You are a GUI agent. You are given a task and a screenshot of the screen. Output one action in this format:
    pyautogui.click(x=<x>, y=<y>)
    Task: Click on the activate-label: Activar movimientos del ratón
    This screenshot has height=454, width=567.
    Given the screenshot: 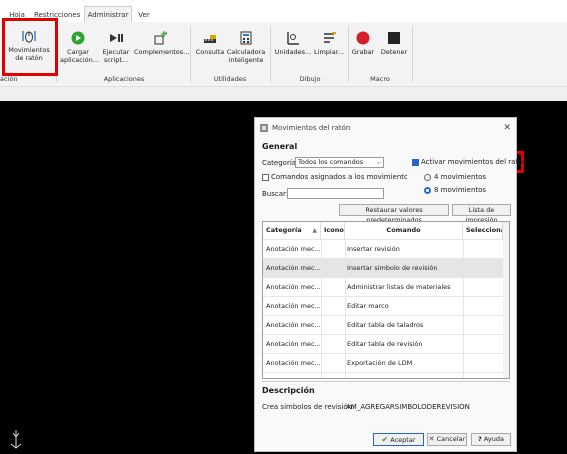 What is the action you would take?
    pyautogui.click(x=474, y=162)
    